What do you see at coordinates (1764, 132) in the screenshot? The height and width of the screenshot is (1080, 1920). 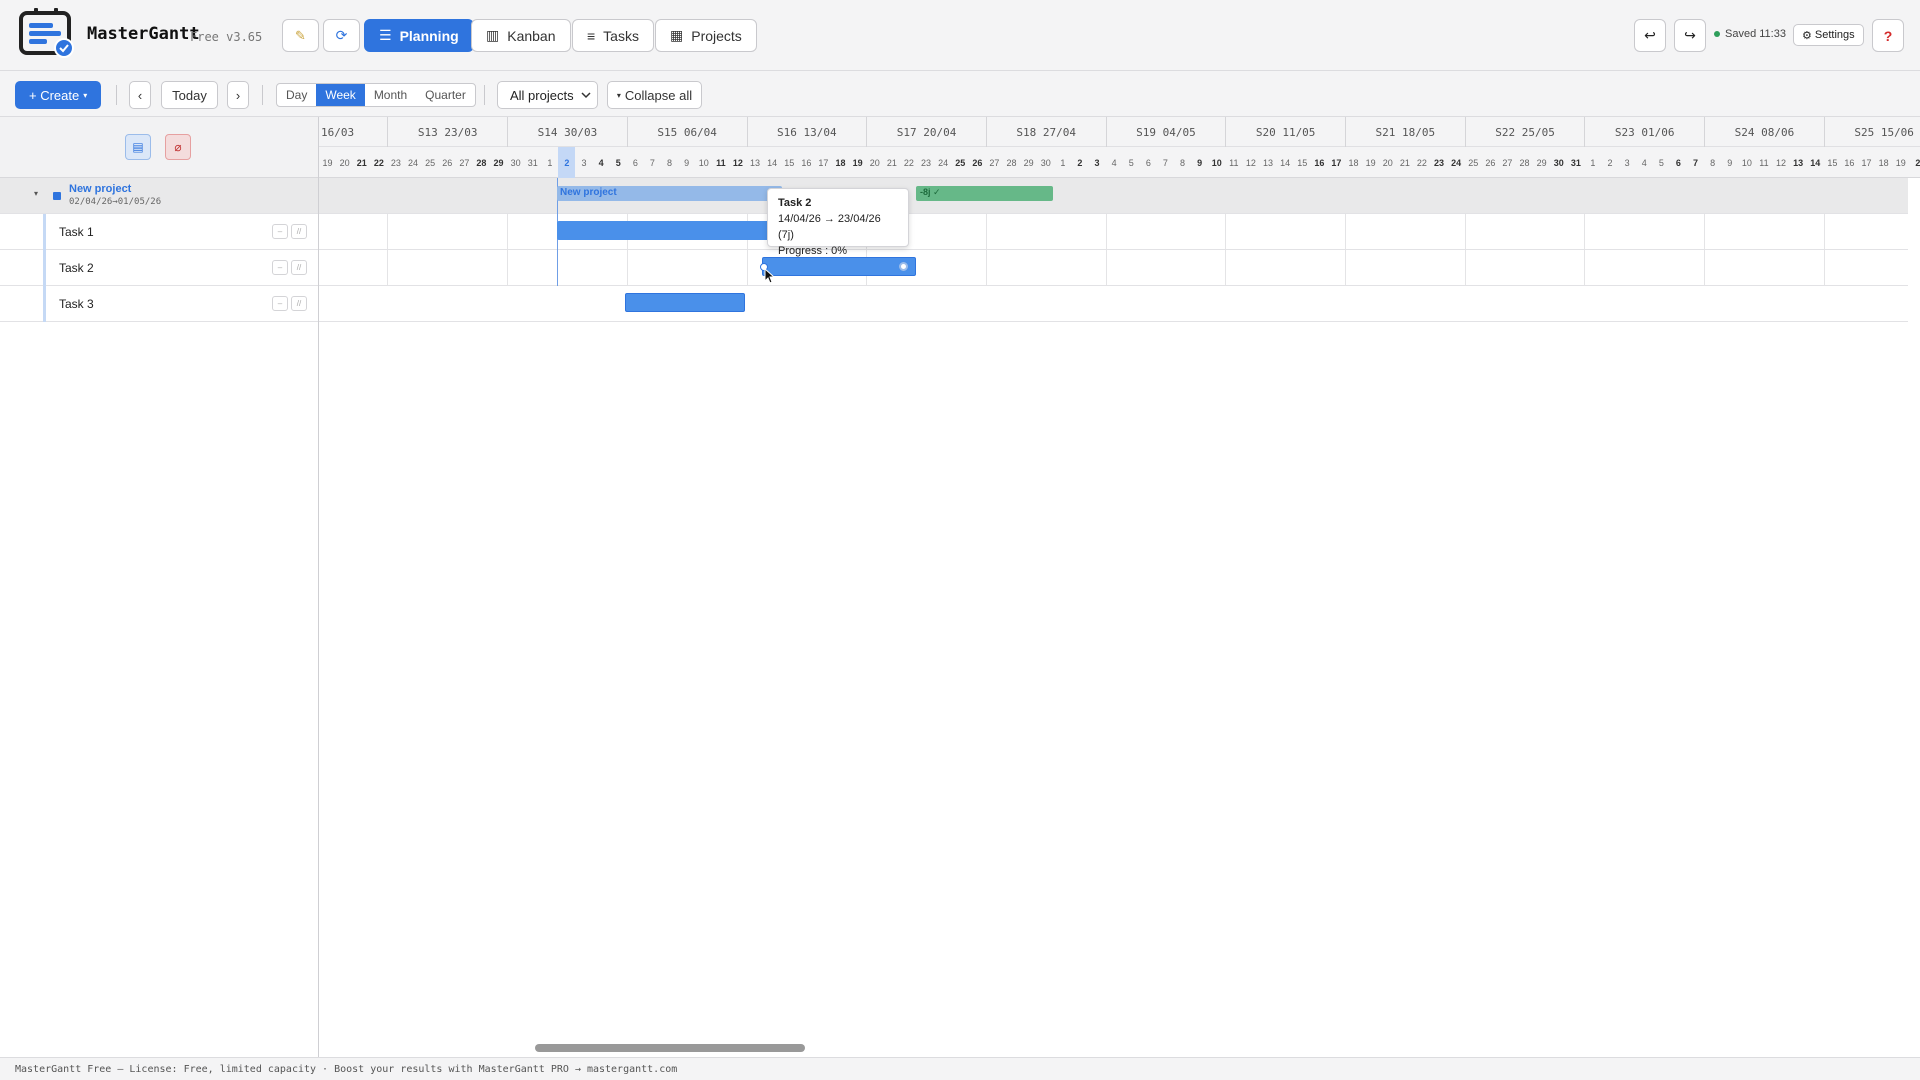 I see `week-label: S24 08/06` at bounding box center [1764, 132].